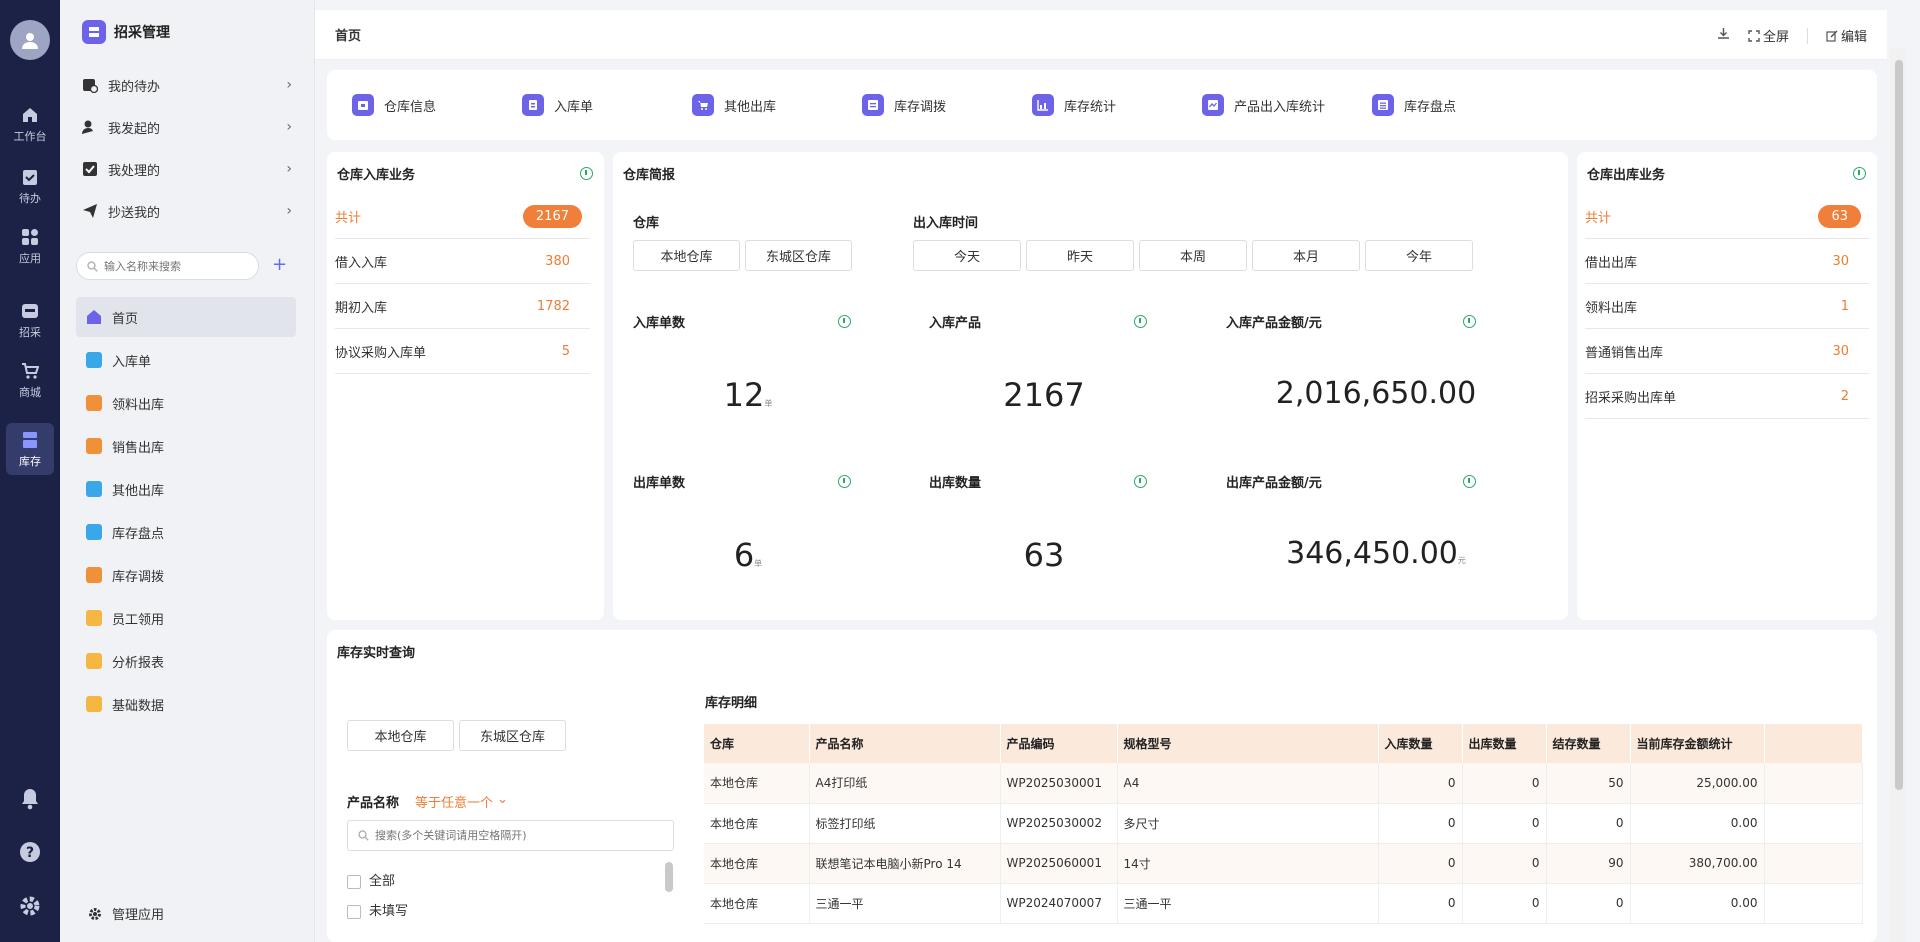 This screenshot has height=942, width=1920. What do you see at coordinates (1723, 35) in the screenshot?
I see `download-icon` at bounding box center [1723, 35].